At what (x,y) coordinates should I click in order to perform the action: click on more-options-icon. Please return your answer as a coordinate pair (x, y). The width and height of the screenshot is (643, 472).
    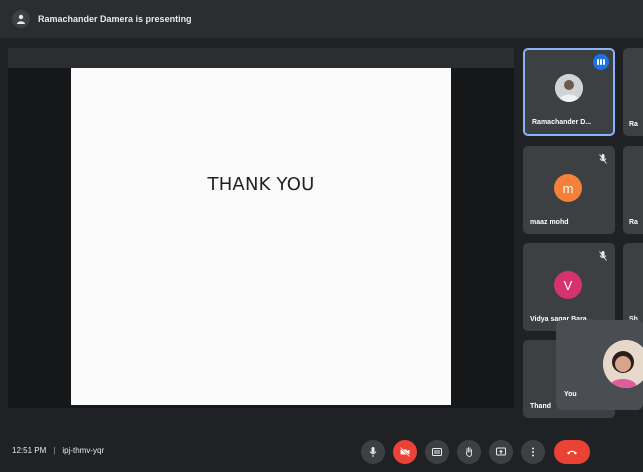
    Looking at the image, I should click on (533, 452).